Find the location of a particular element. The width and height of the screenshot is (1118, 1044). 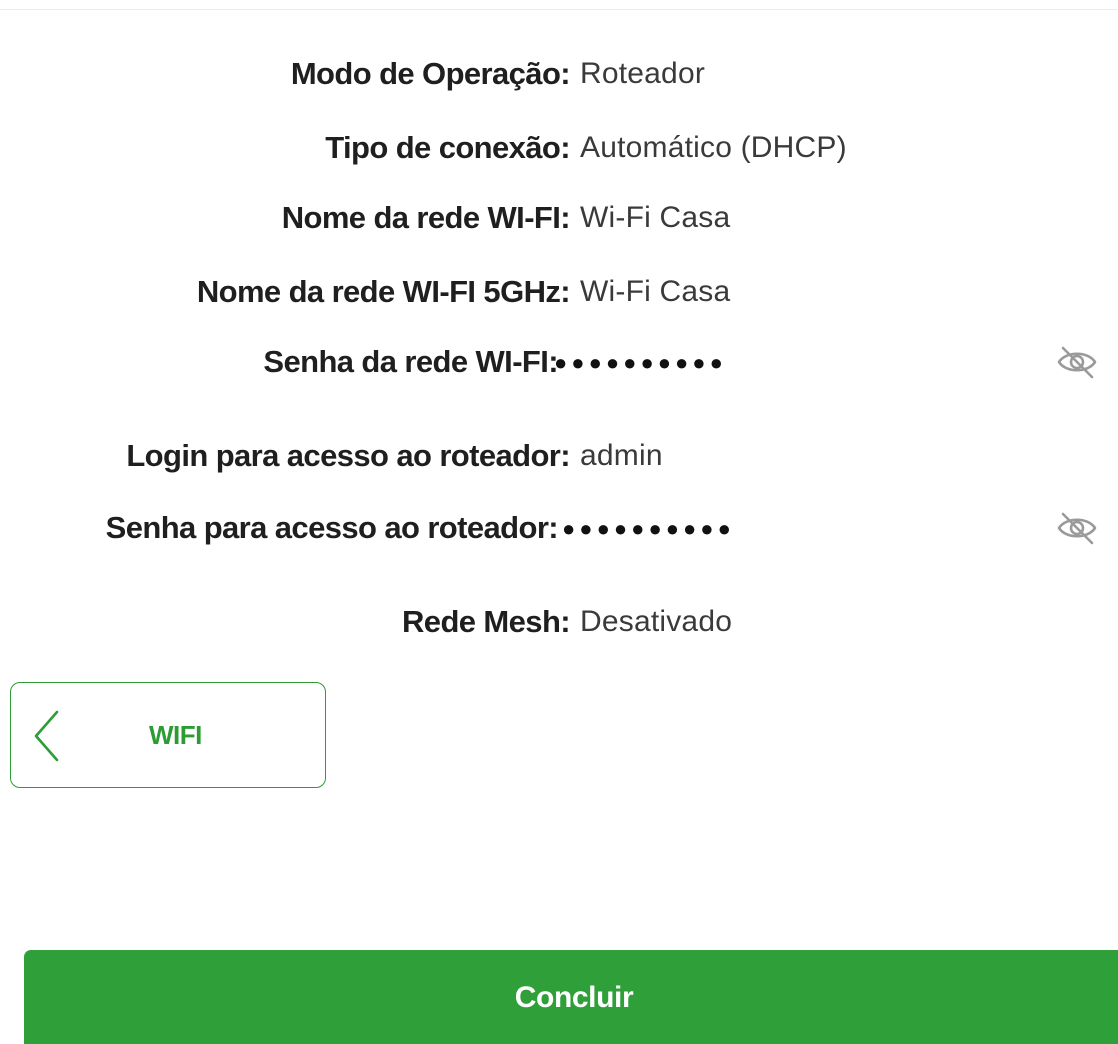

top-divider is located at coordinates (559, 9).